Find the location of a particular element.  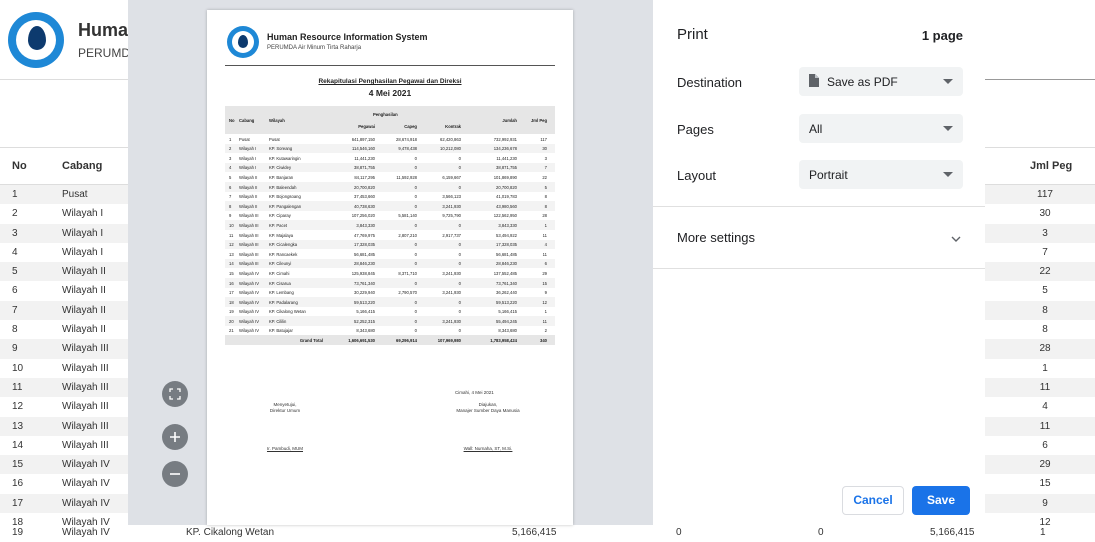

more-settings-toggle: More settings is located at coordinates (716, 237).